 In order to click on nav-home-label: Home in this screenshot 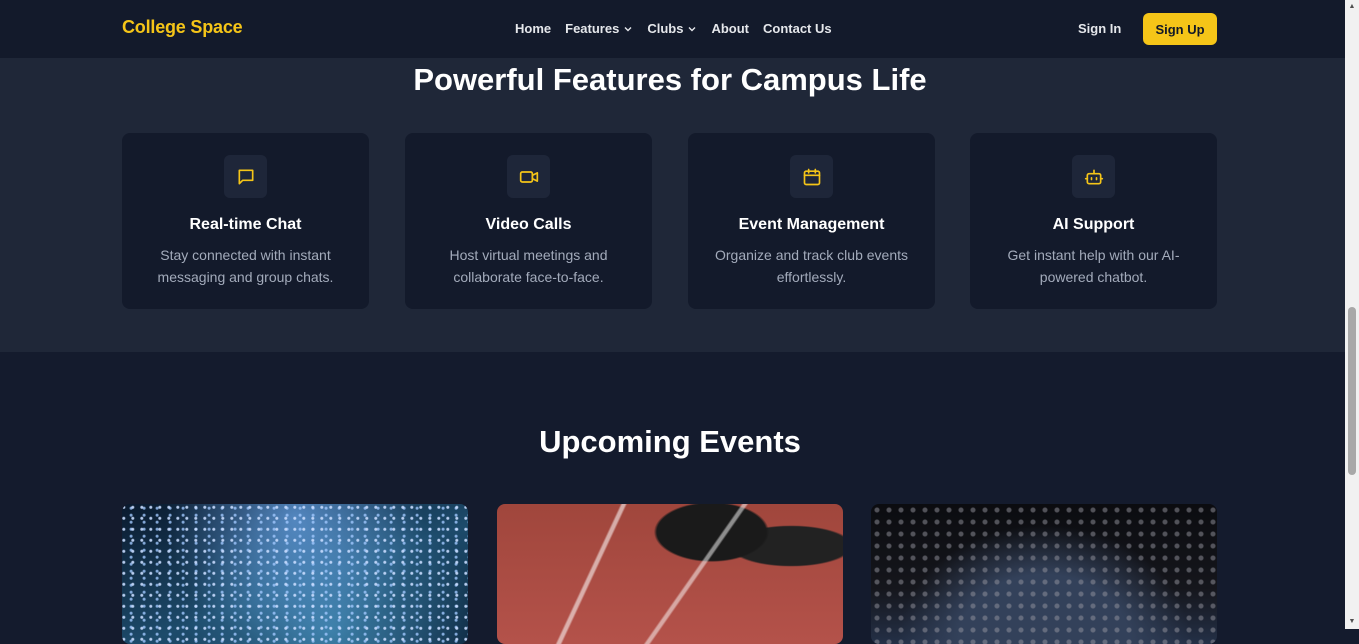, I will do `click(533, 28)`.